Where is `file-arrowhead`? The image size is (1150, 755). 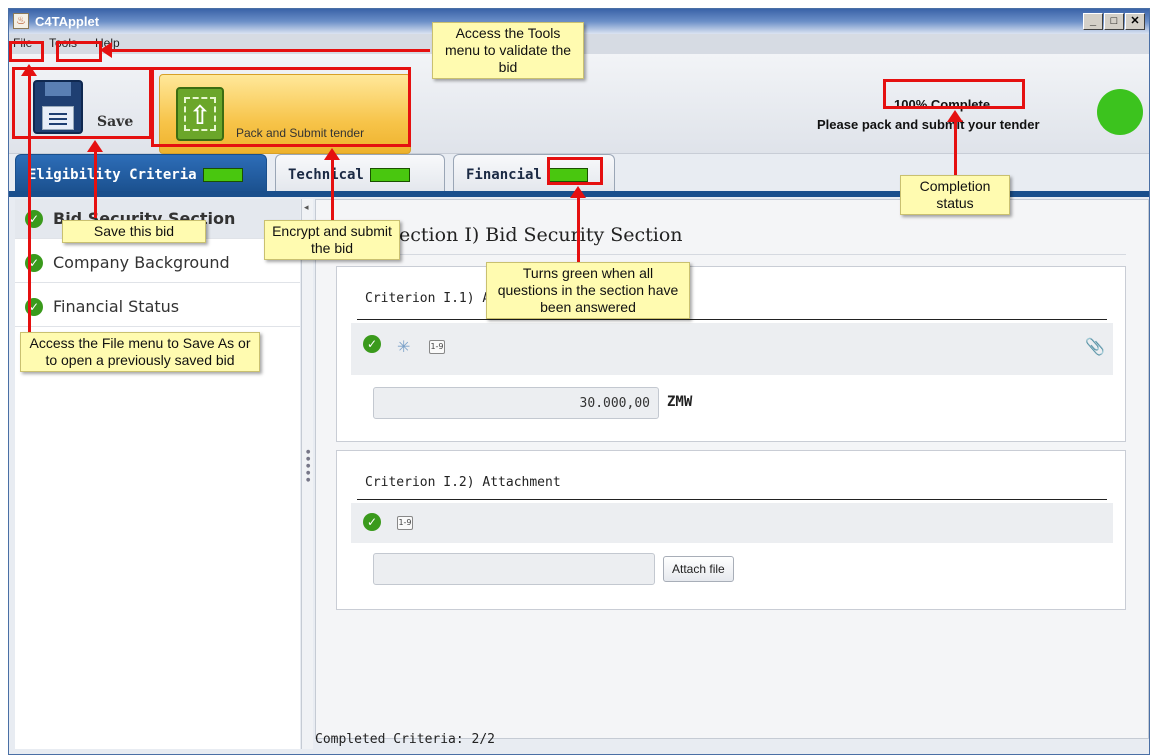
file-arrowhead is located at coordinates (29, 70).